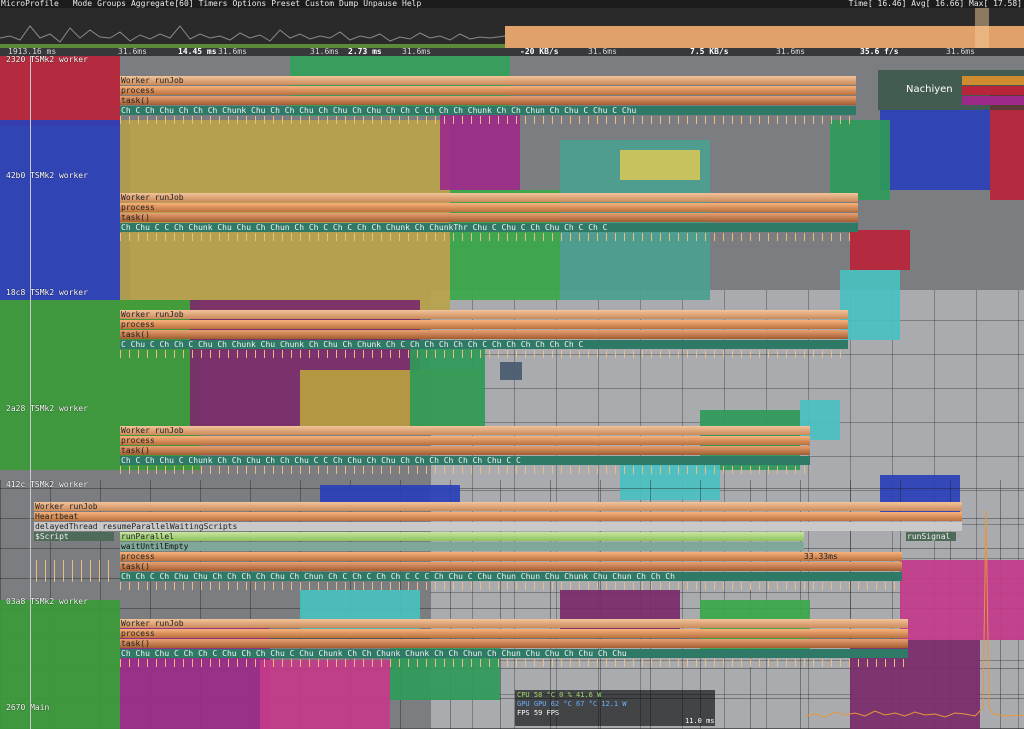 Image resolution: width=1024 pixels, height=729 pixels. I want to click on timer-duration: 33.33ms, so click(821, 556).